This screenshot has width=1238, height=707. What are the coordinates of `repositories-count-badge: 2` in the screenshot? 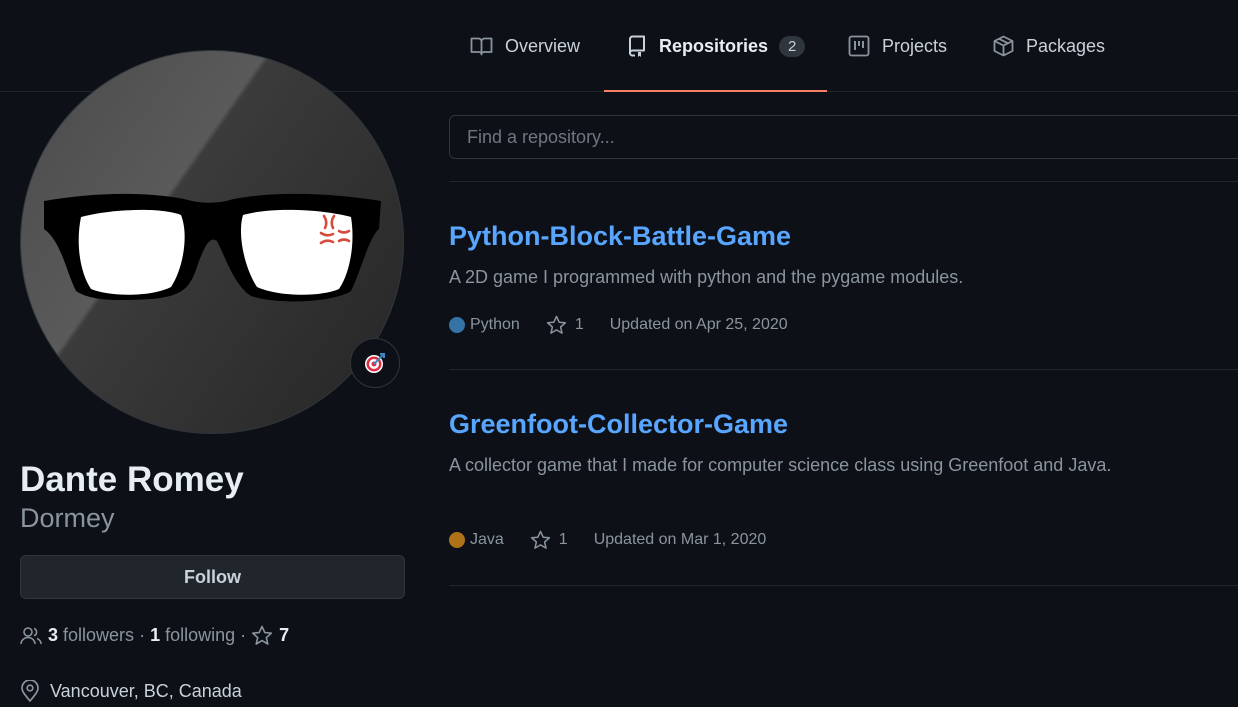 It's located at (792, 46).